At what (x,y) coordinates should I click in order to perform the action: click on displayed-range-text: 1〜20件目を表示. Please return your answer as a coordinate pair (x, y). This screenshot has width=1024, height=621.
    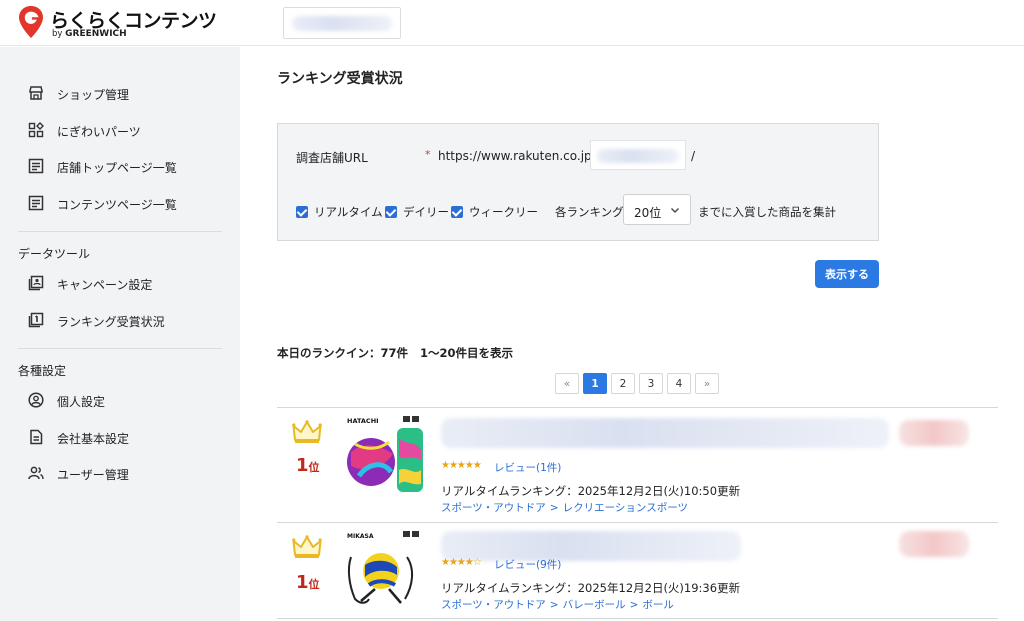
    Looking at the image, I should click on (467, 353).